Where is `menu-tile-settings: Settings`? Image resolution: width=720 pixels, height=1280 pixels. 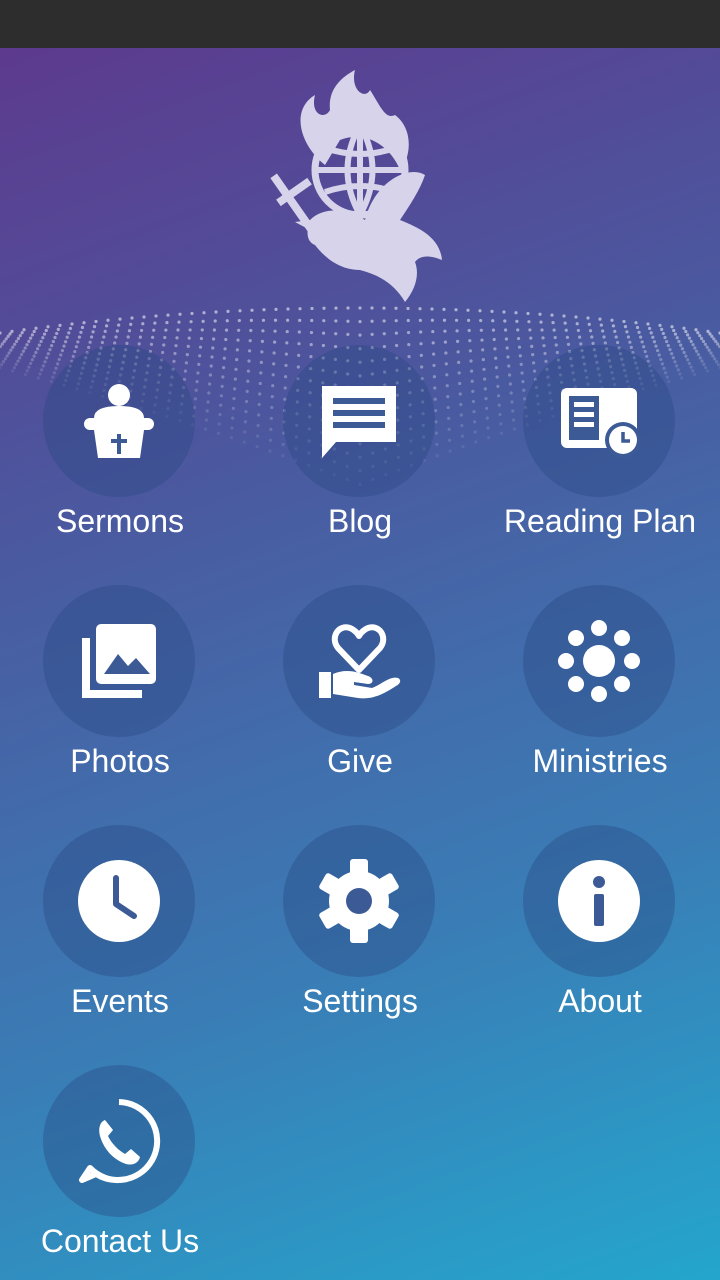
menu-tile-settings: Settings is located at coordinates (360, 945).